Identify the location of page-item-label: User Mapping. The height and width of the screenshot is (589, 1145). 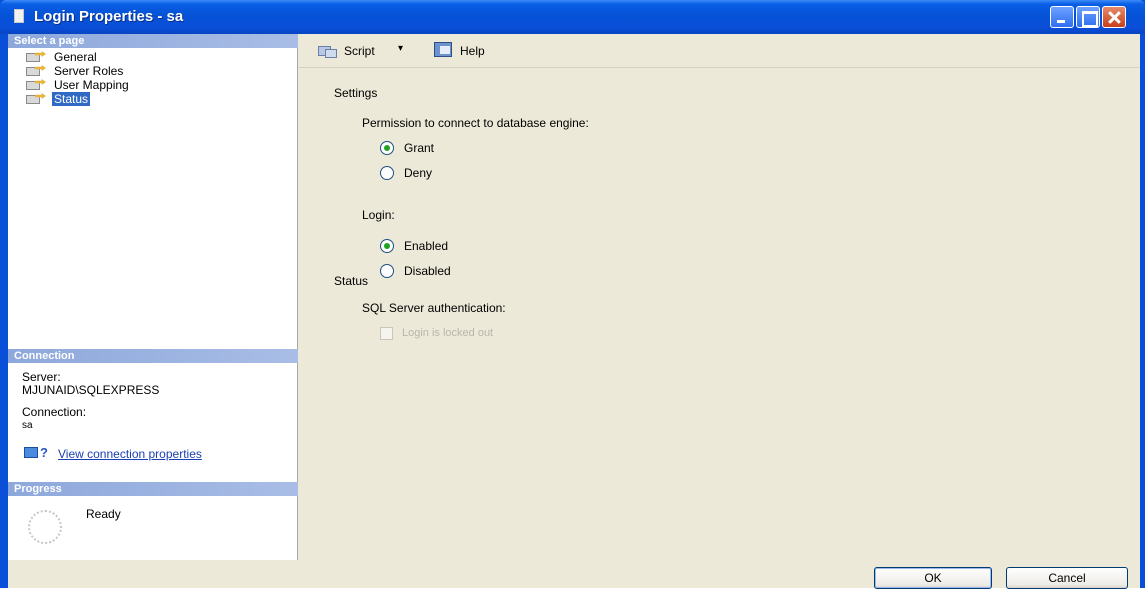
(91, 85).